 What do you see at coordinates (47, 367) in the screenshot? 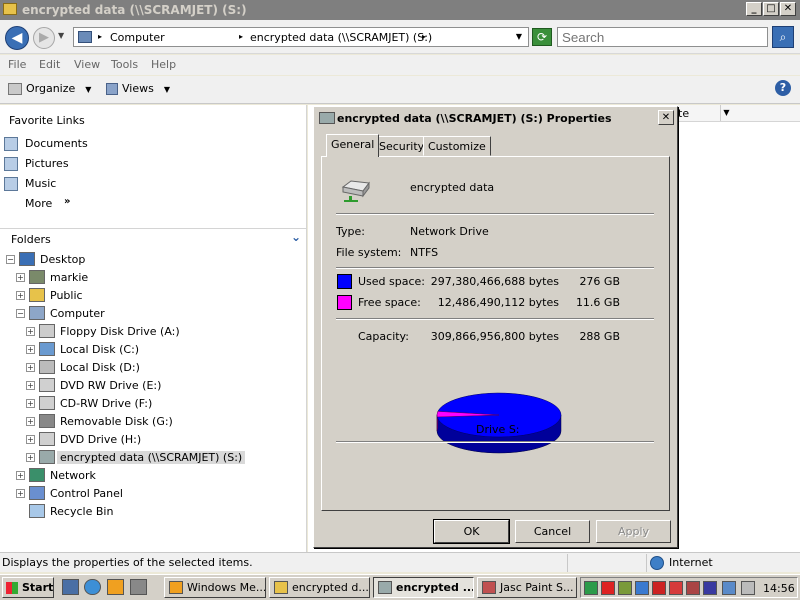
I see `local-disk-icon` at bounding box center [47, 367].